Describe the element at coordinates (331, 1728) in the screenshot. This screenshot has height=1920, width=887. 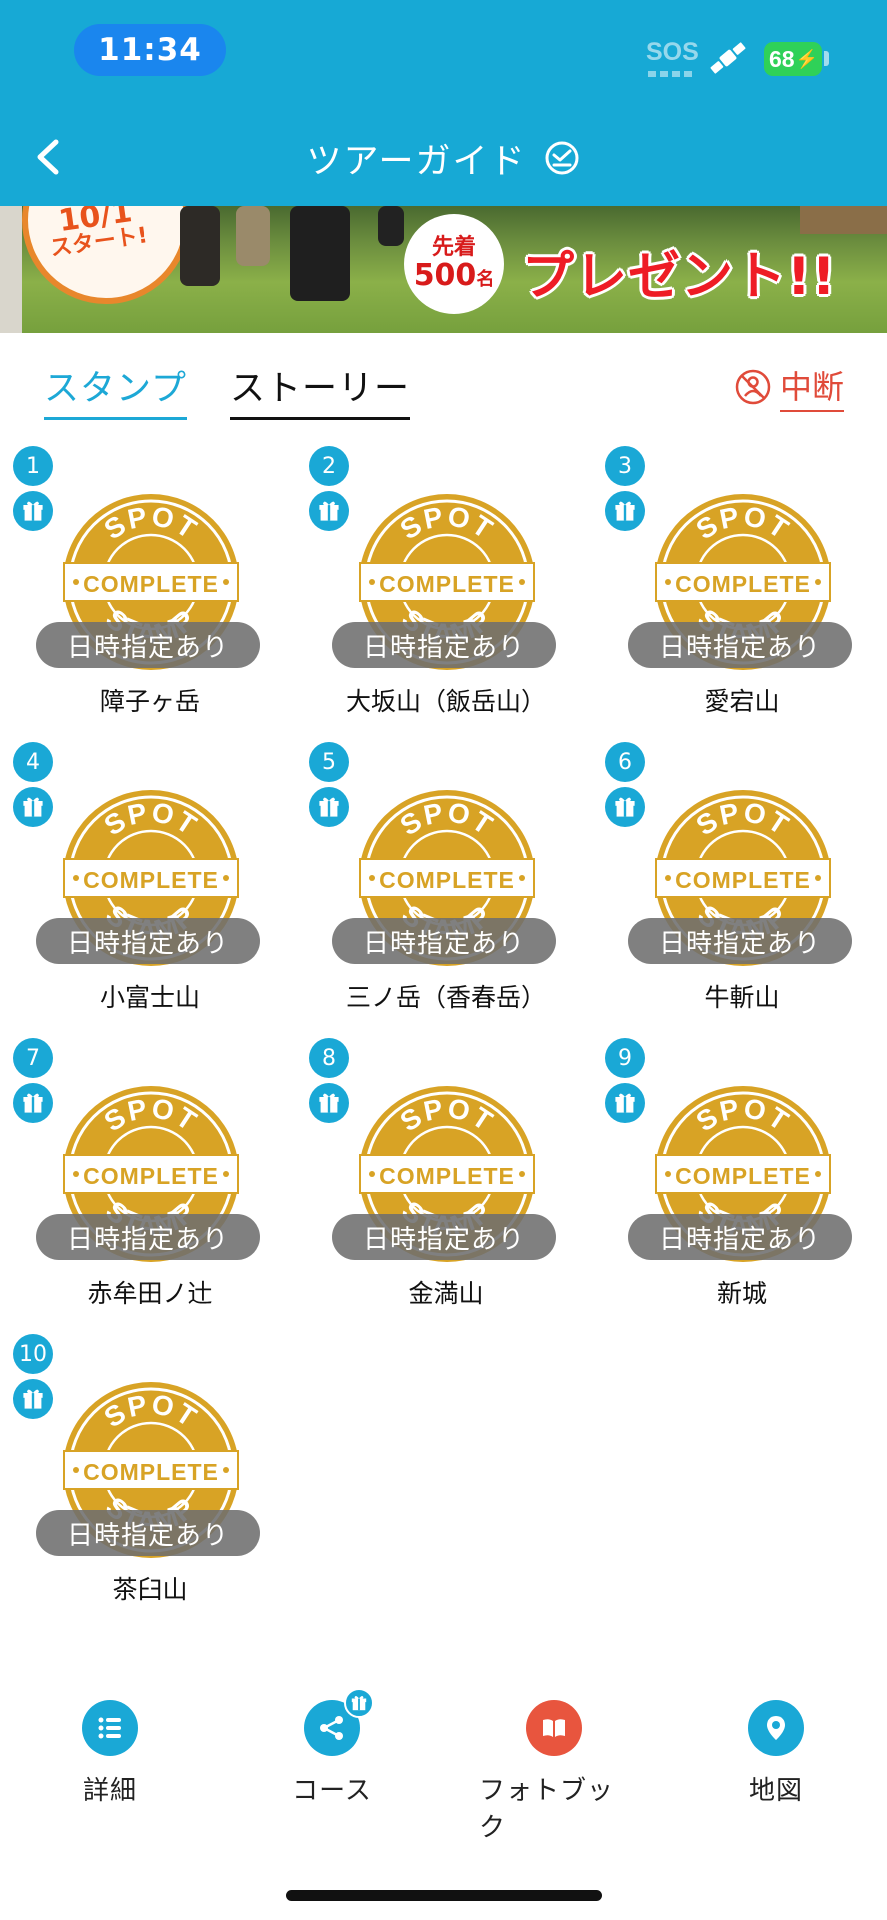
I see `share-course-icon` at that location.